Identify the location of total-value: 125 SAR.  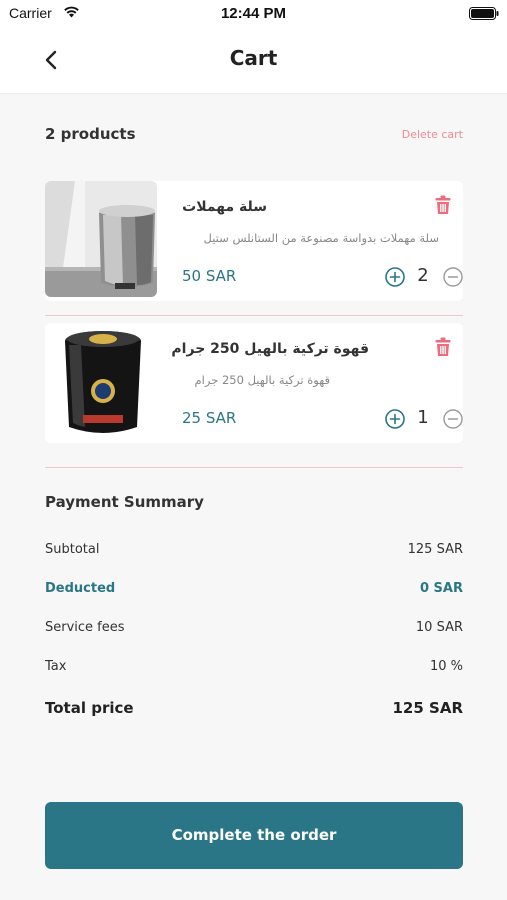
(428, 708).